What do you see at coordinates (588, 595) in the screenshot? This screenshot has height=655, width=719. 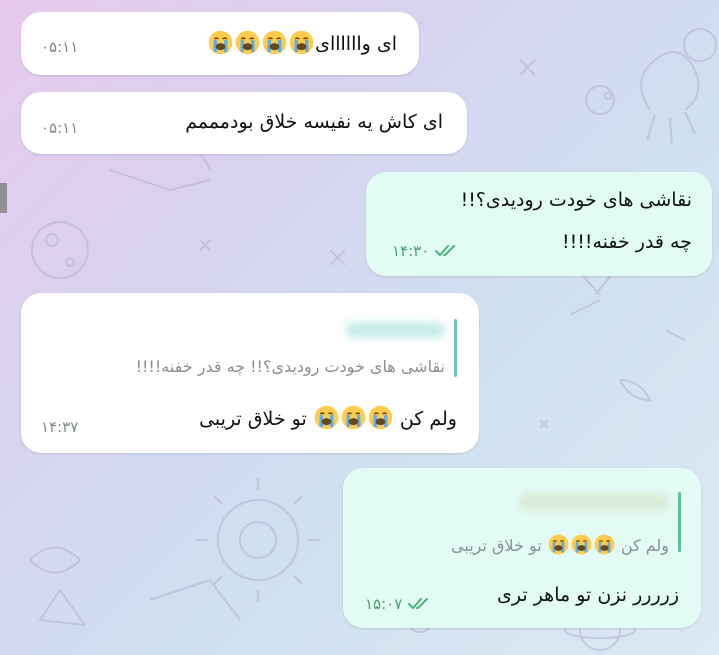 I see `message-text: زرررر نزن تو ماهر تری` at bounding box center [588, 595].